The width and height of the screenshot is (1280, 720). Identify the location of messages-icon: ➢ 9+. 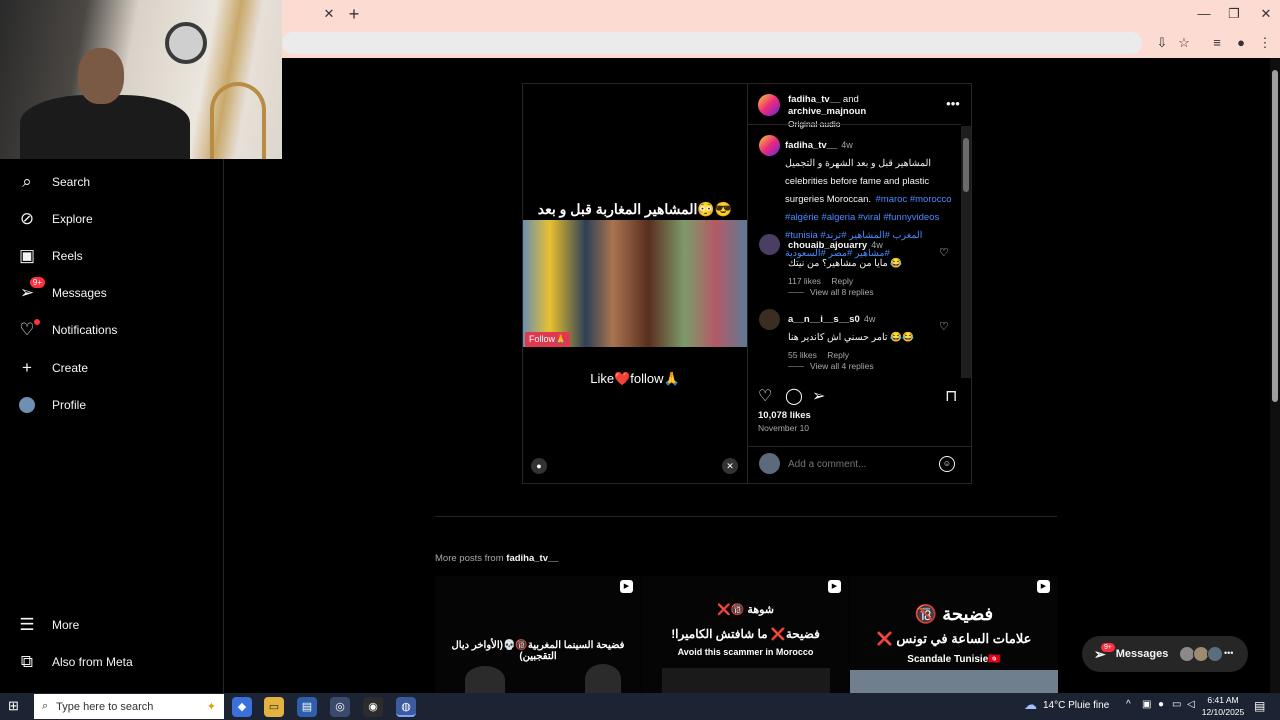
(30, 290).